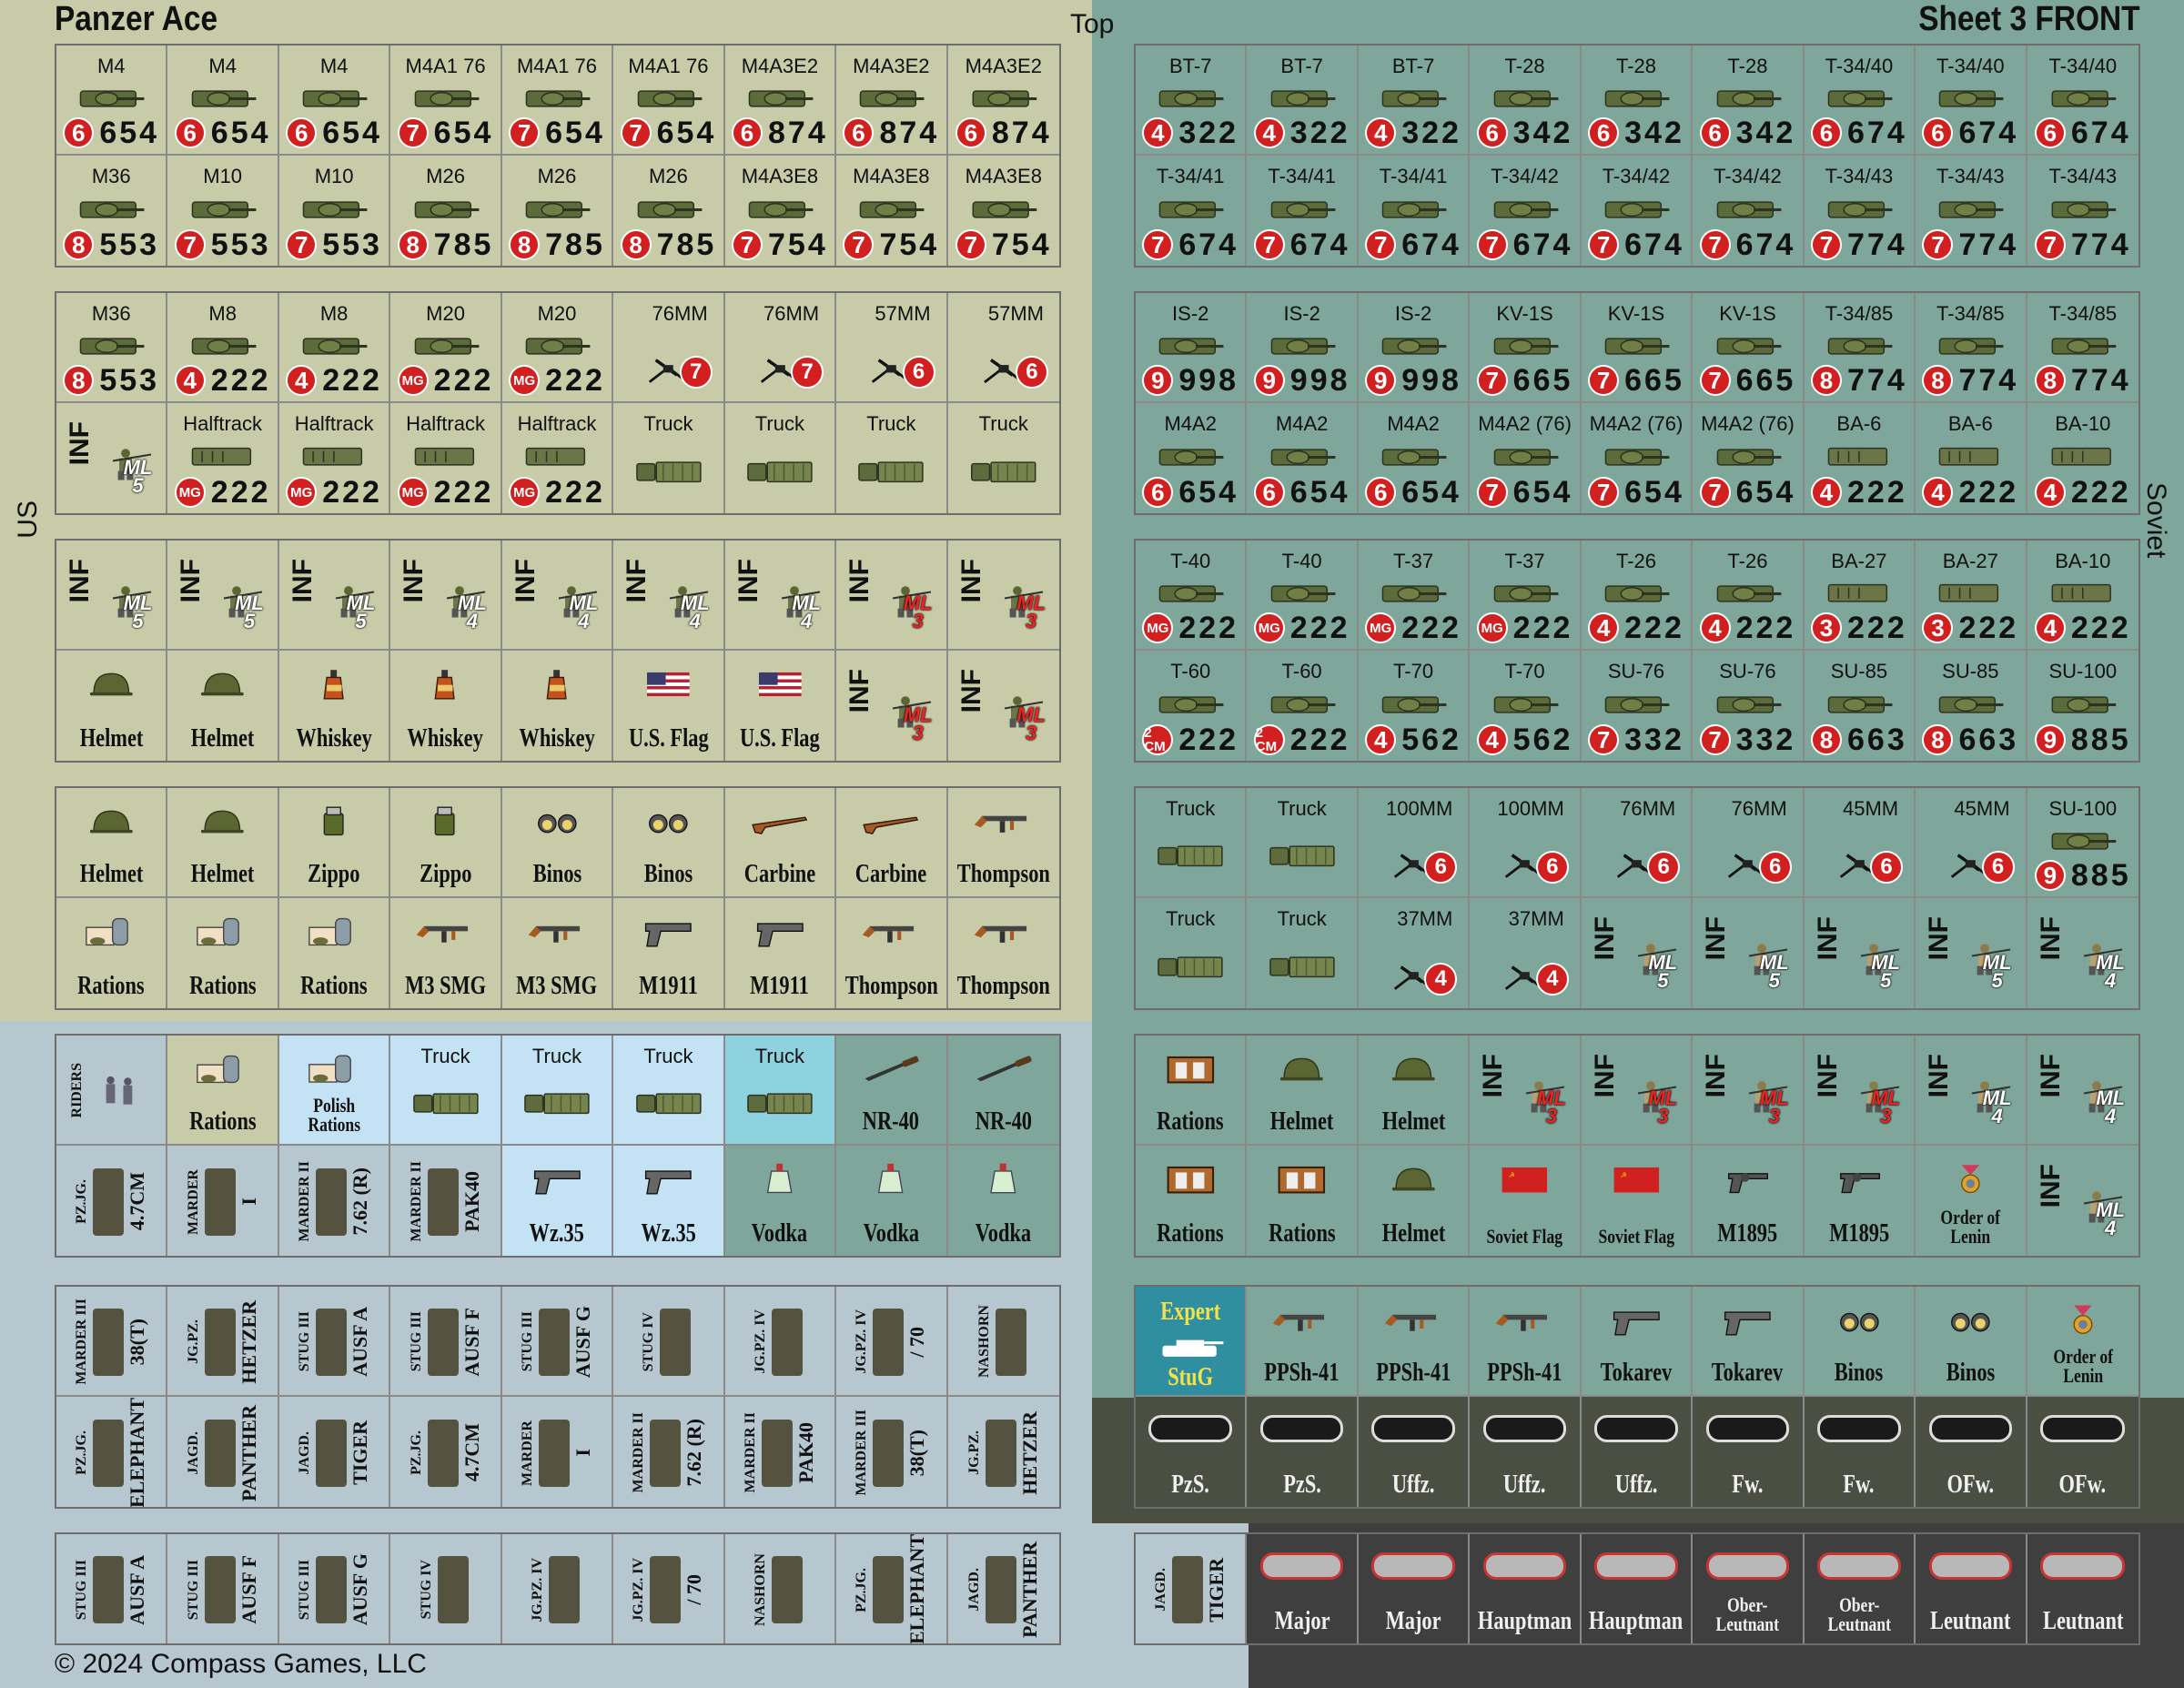  I want to click on item-name: Helmet, so click(1302, 1121).